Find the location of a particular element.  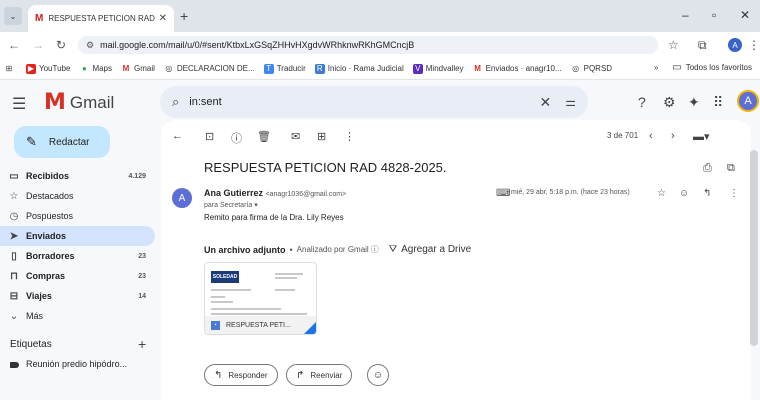

sender-line: Ana Gutierrez <anagr1036@gmail.com> is located at coordinates (275, 193).